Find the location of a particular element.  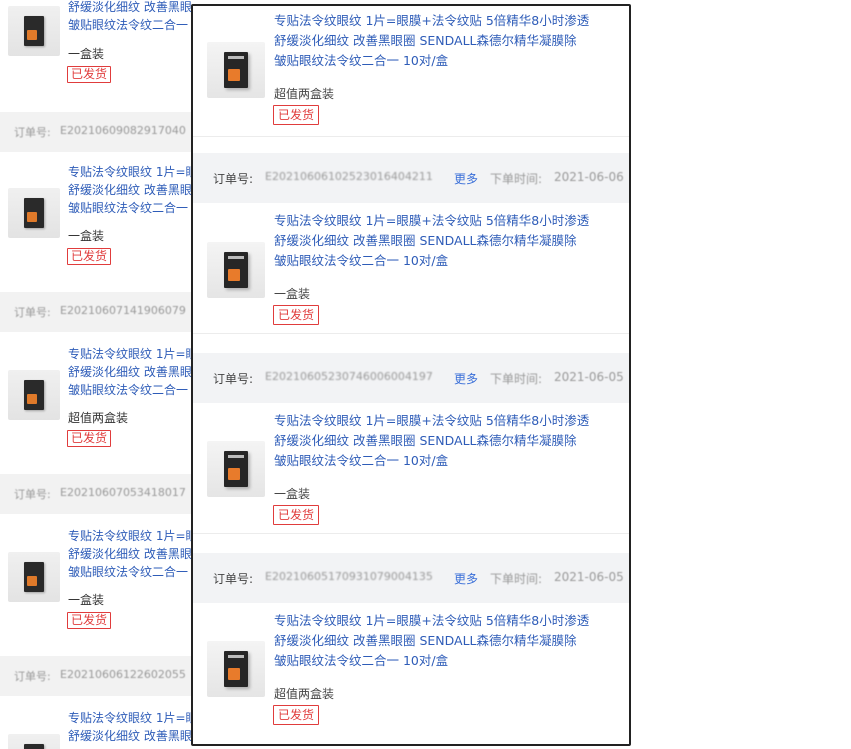

order-number: E20210607141906079 is located at coordinates (123, 310).